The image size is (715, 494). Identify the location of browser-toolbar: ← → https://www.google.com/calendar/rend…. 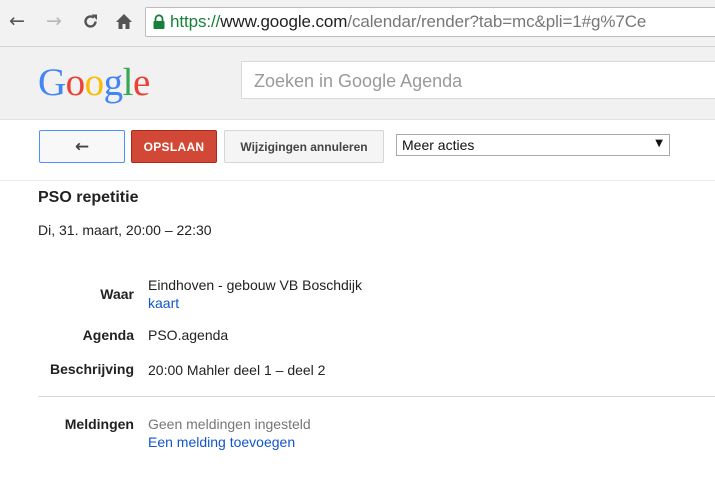
(357, 23).